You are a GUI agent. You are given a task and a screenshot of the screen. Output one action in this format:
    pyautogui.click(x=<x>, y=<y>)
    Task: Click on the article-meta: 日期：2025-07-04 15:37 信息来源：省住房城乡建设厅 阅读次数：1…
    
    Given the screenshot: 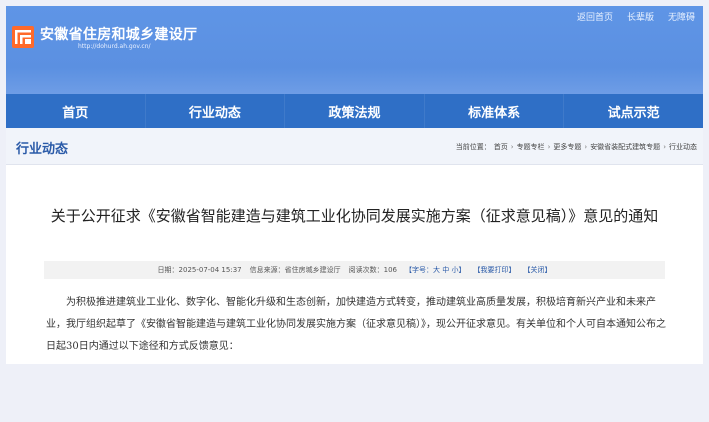 What is the action you would take?
    pyautogui.click(x=354, y=270)
    